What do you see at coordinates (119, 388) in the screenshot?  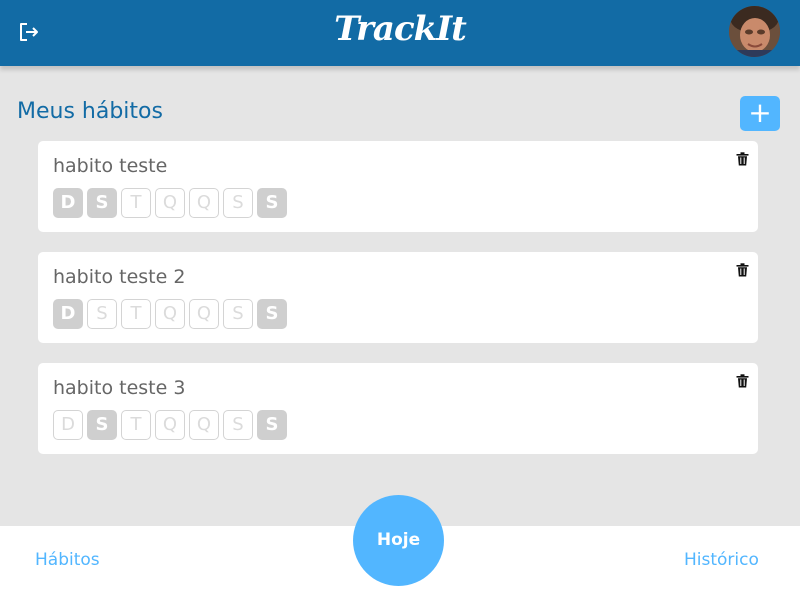 I see `habit-name: habito teste 3` at bounding box center [119, 388].